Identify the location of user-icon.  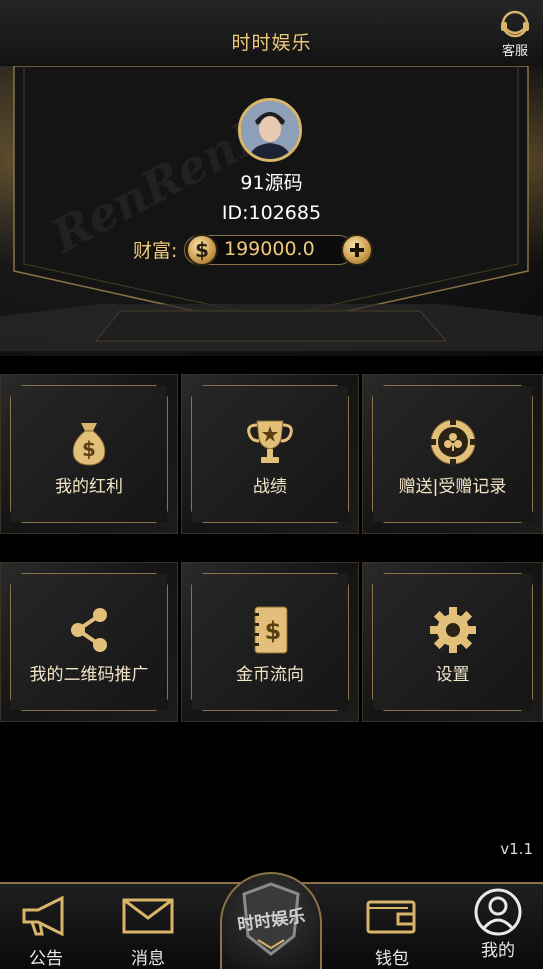
(498, 912).